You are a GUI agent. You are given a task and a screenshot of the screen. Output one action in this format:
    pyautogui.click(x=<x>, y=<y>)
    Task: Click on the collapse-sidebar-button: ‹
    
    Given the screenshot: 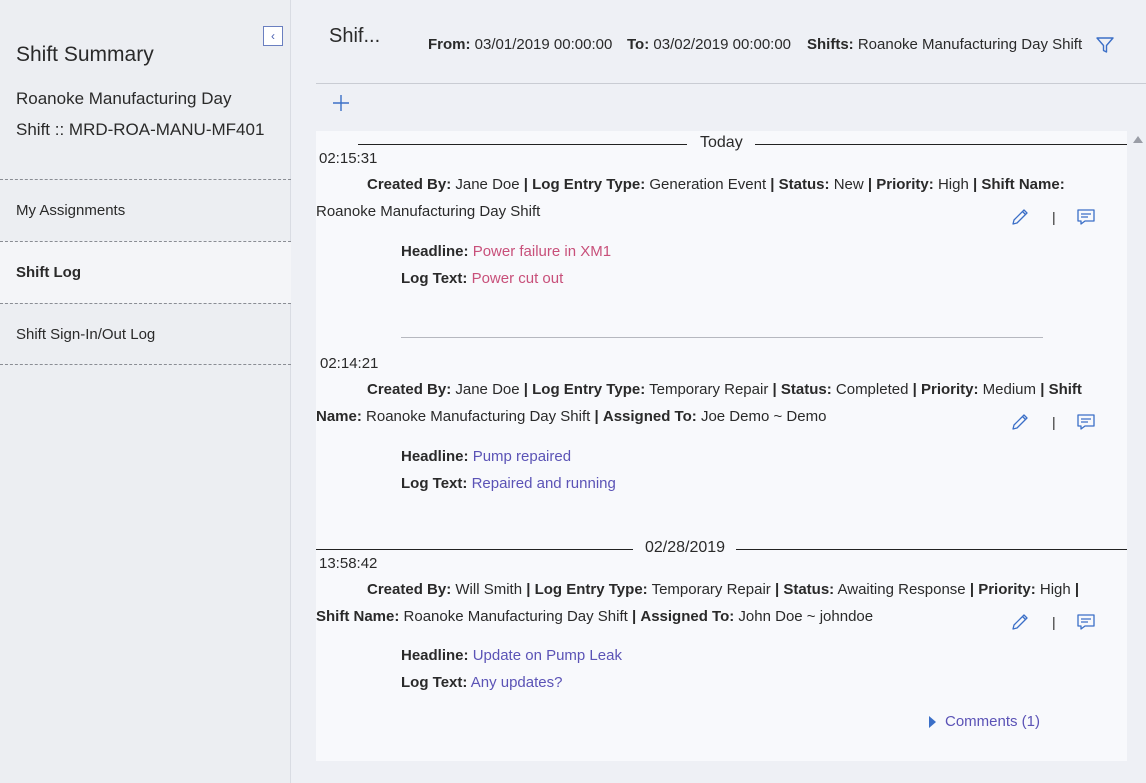 What is the action you would take?
    pyautogui.click(x=273, y=36)
    